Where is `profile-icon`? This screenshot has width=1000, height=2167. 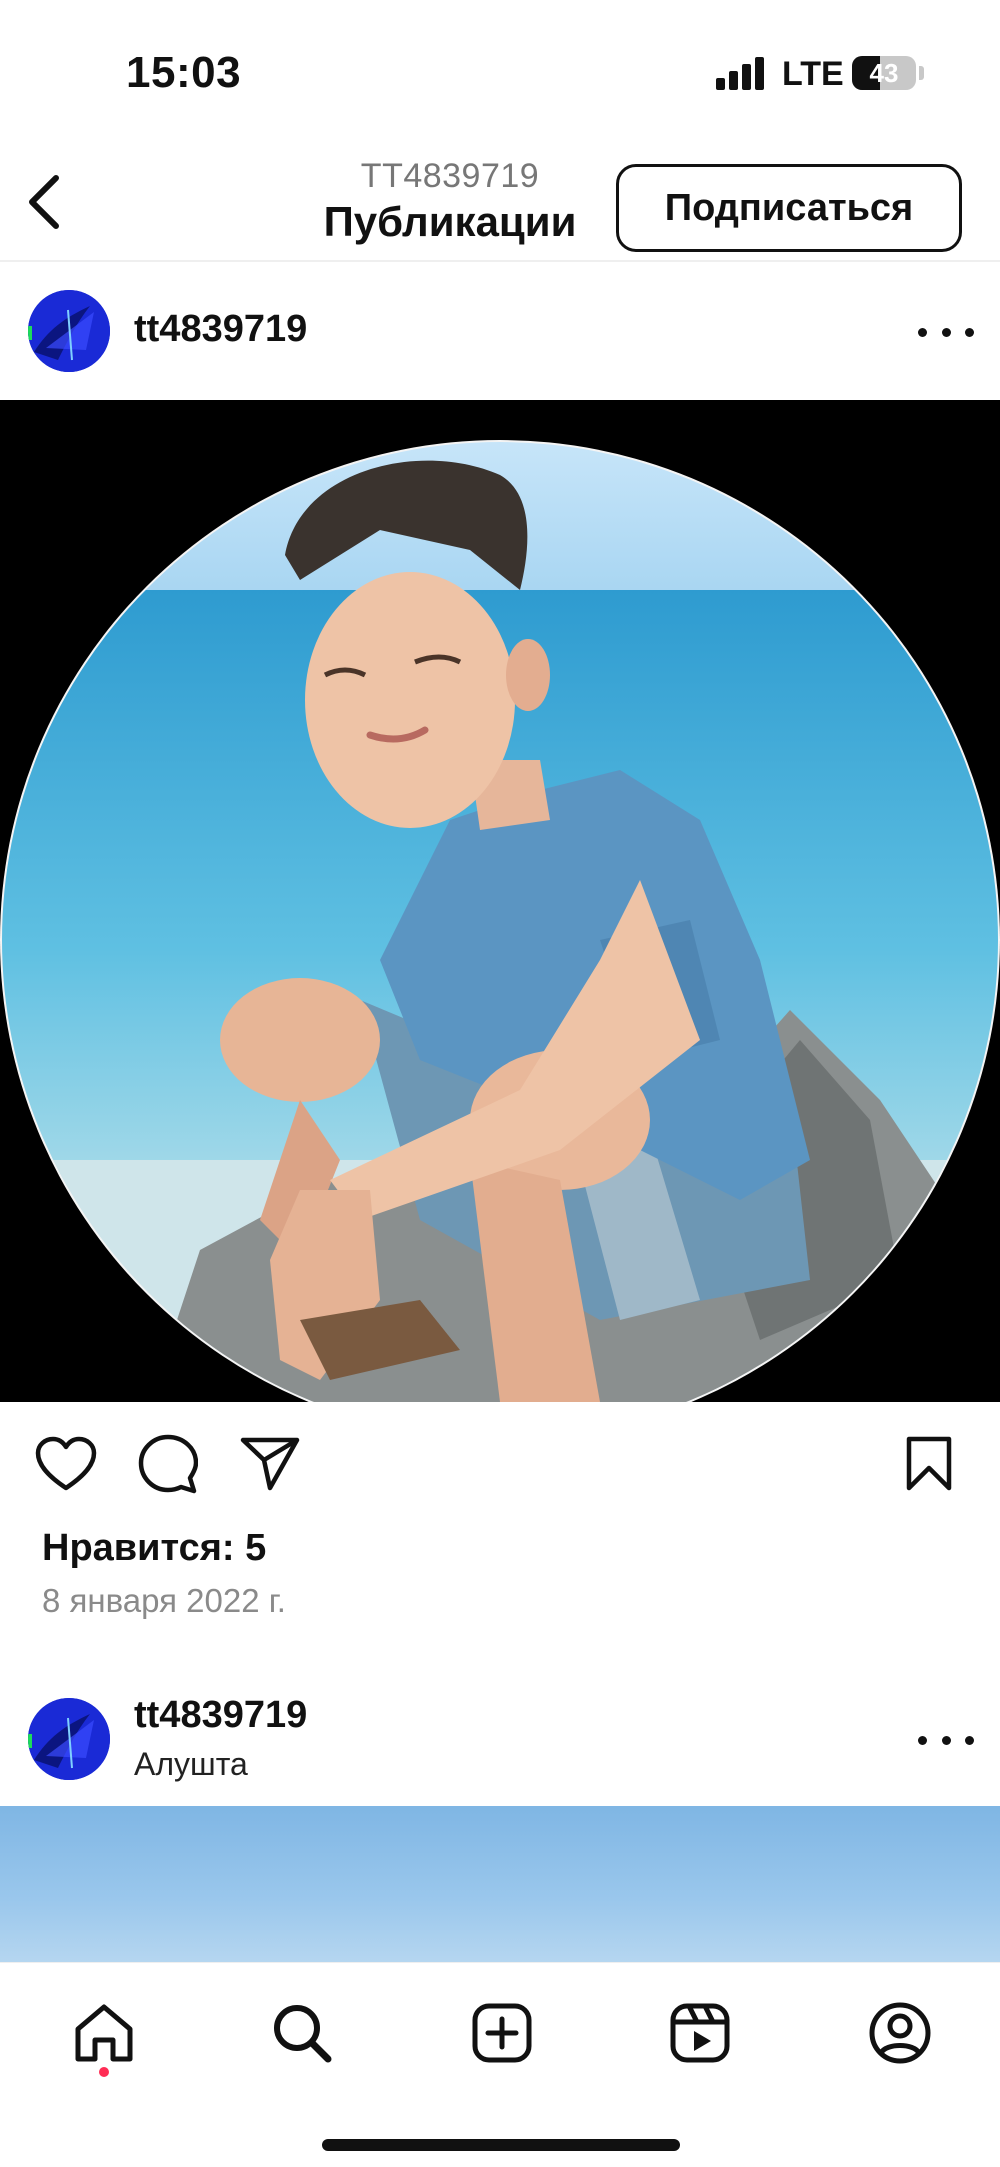 profile-icon is located at coordinates (900, 2033).